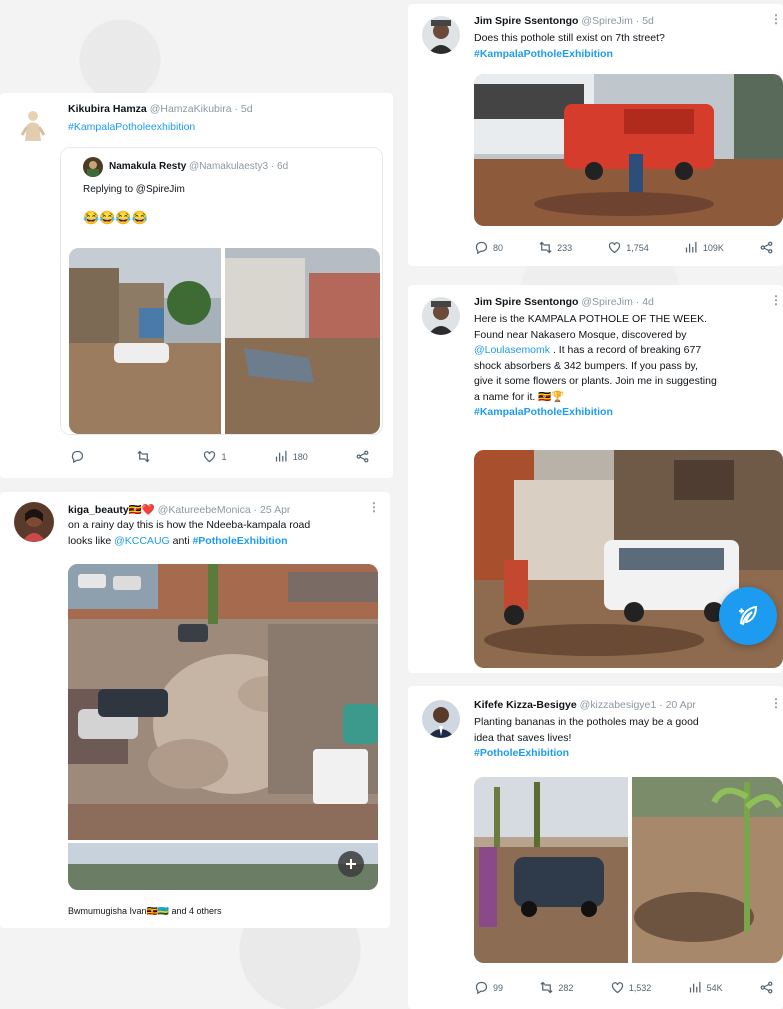 The width and height of the screenshot is (783, 1009). I want to click on hashtag-link: #KampalaPotholeexhibition, so click(131, 127).